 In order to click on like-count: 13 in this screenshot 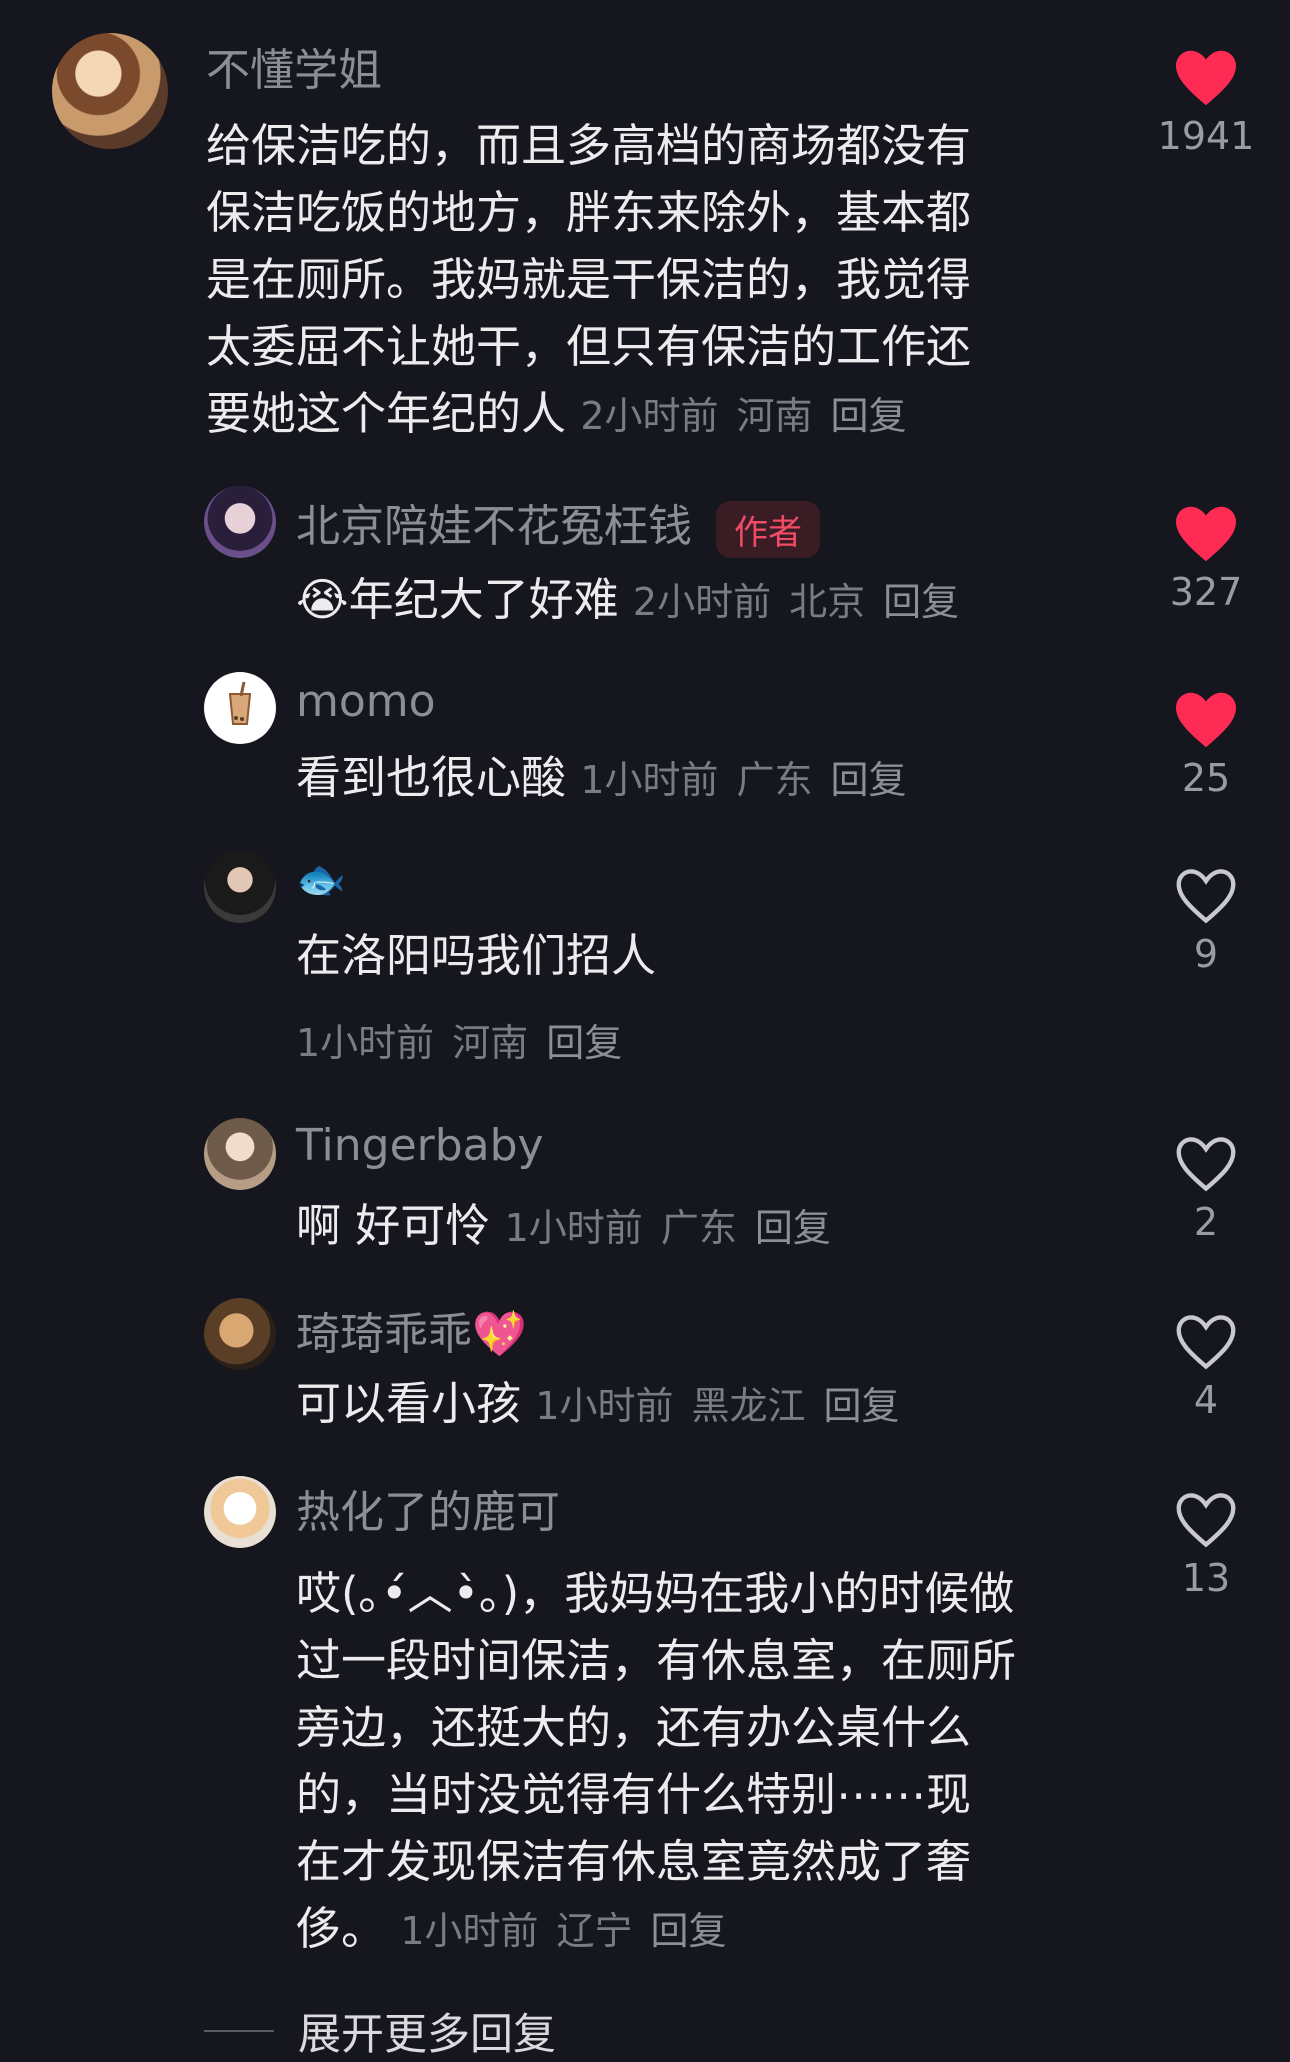, I will do `click(1206, 1578)`.